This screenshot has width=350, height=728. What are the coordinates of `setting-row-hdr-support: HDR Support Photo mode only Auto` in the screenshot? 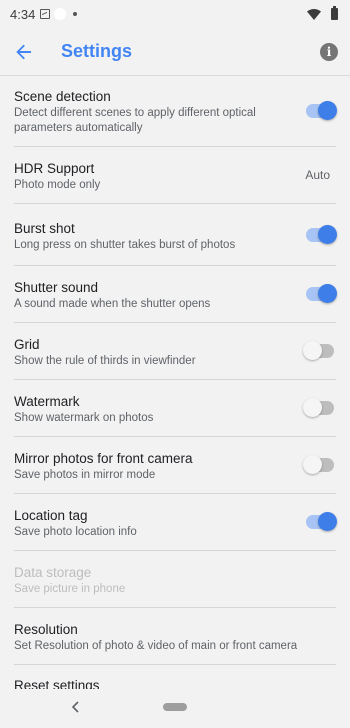 It's located at (175, 175).